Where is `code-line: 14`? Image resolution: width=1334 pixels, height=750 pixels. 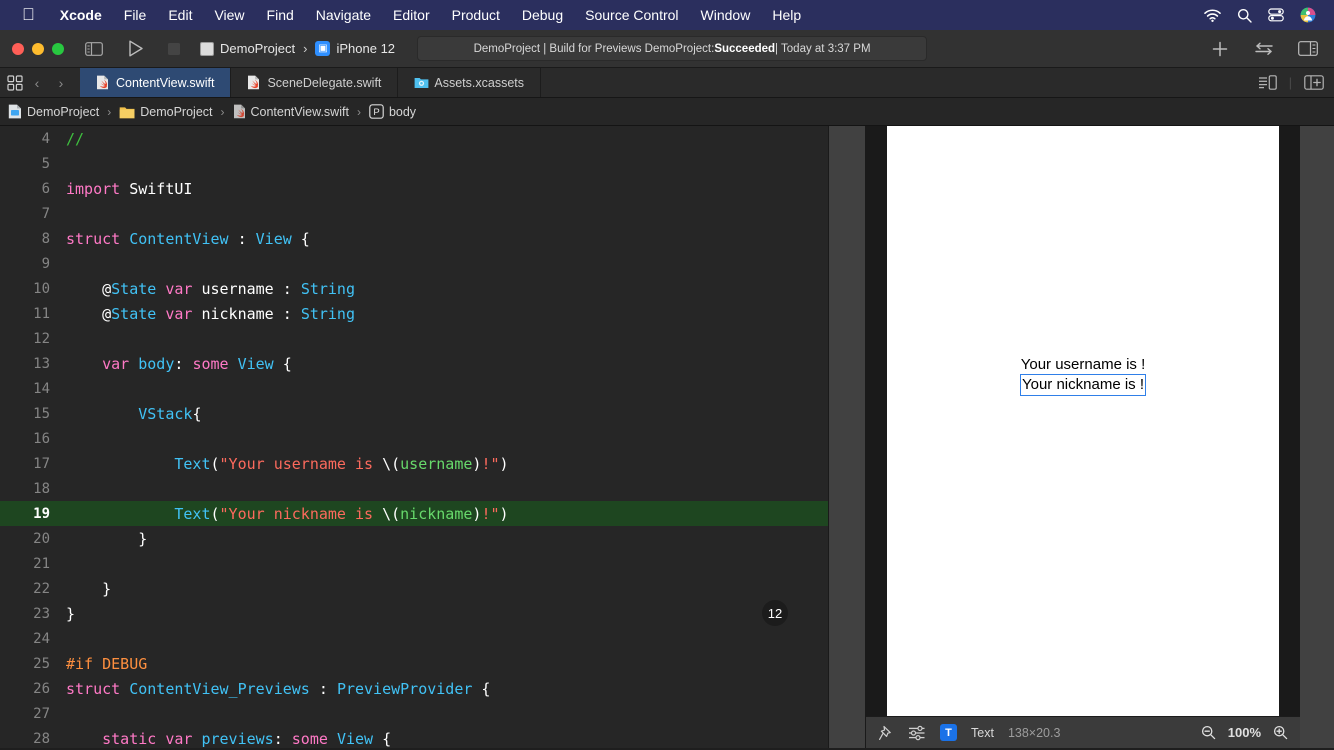 code-line: 14 is located at coordinates (414, 388).